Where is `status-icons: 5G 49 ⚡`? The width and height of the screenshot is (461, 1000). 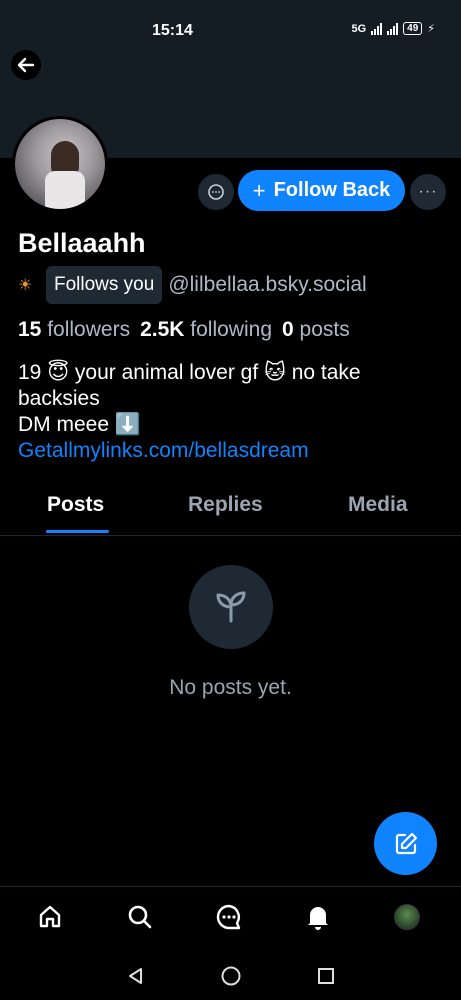 status-icons: 5G 49 ⚡ is located at coordinates (393, 28).